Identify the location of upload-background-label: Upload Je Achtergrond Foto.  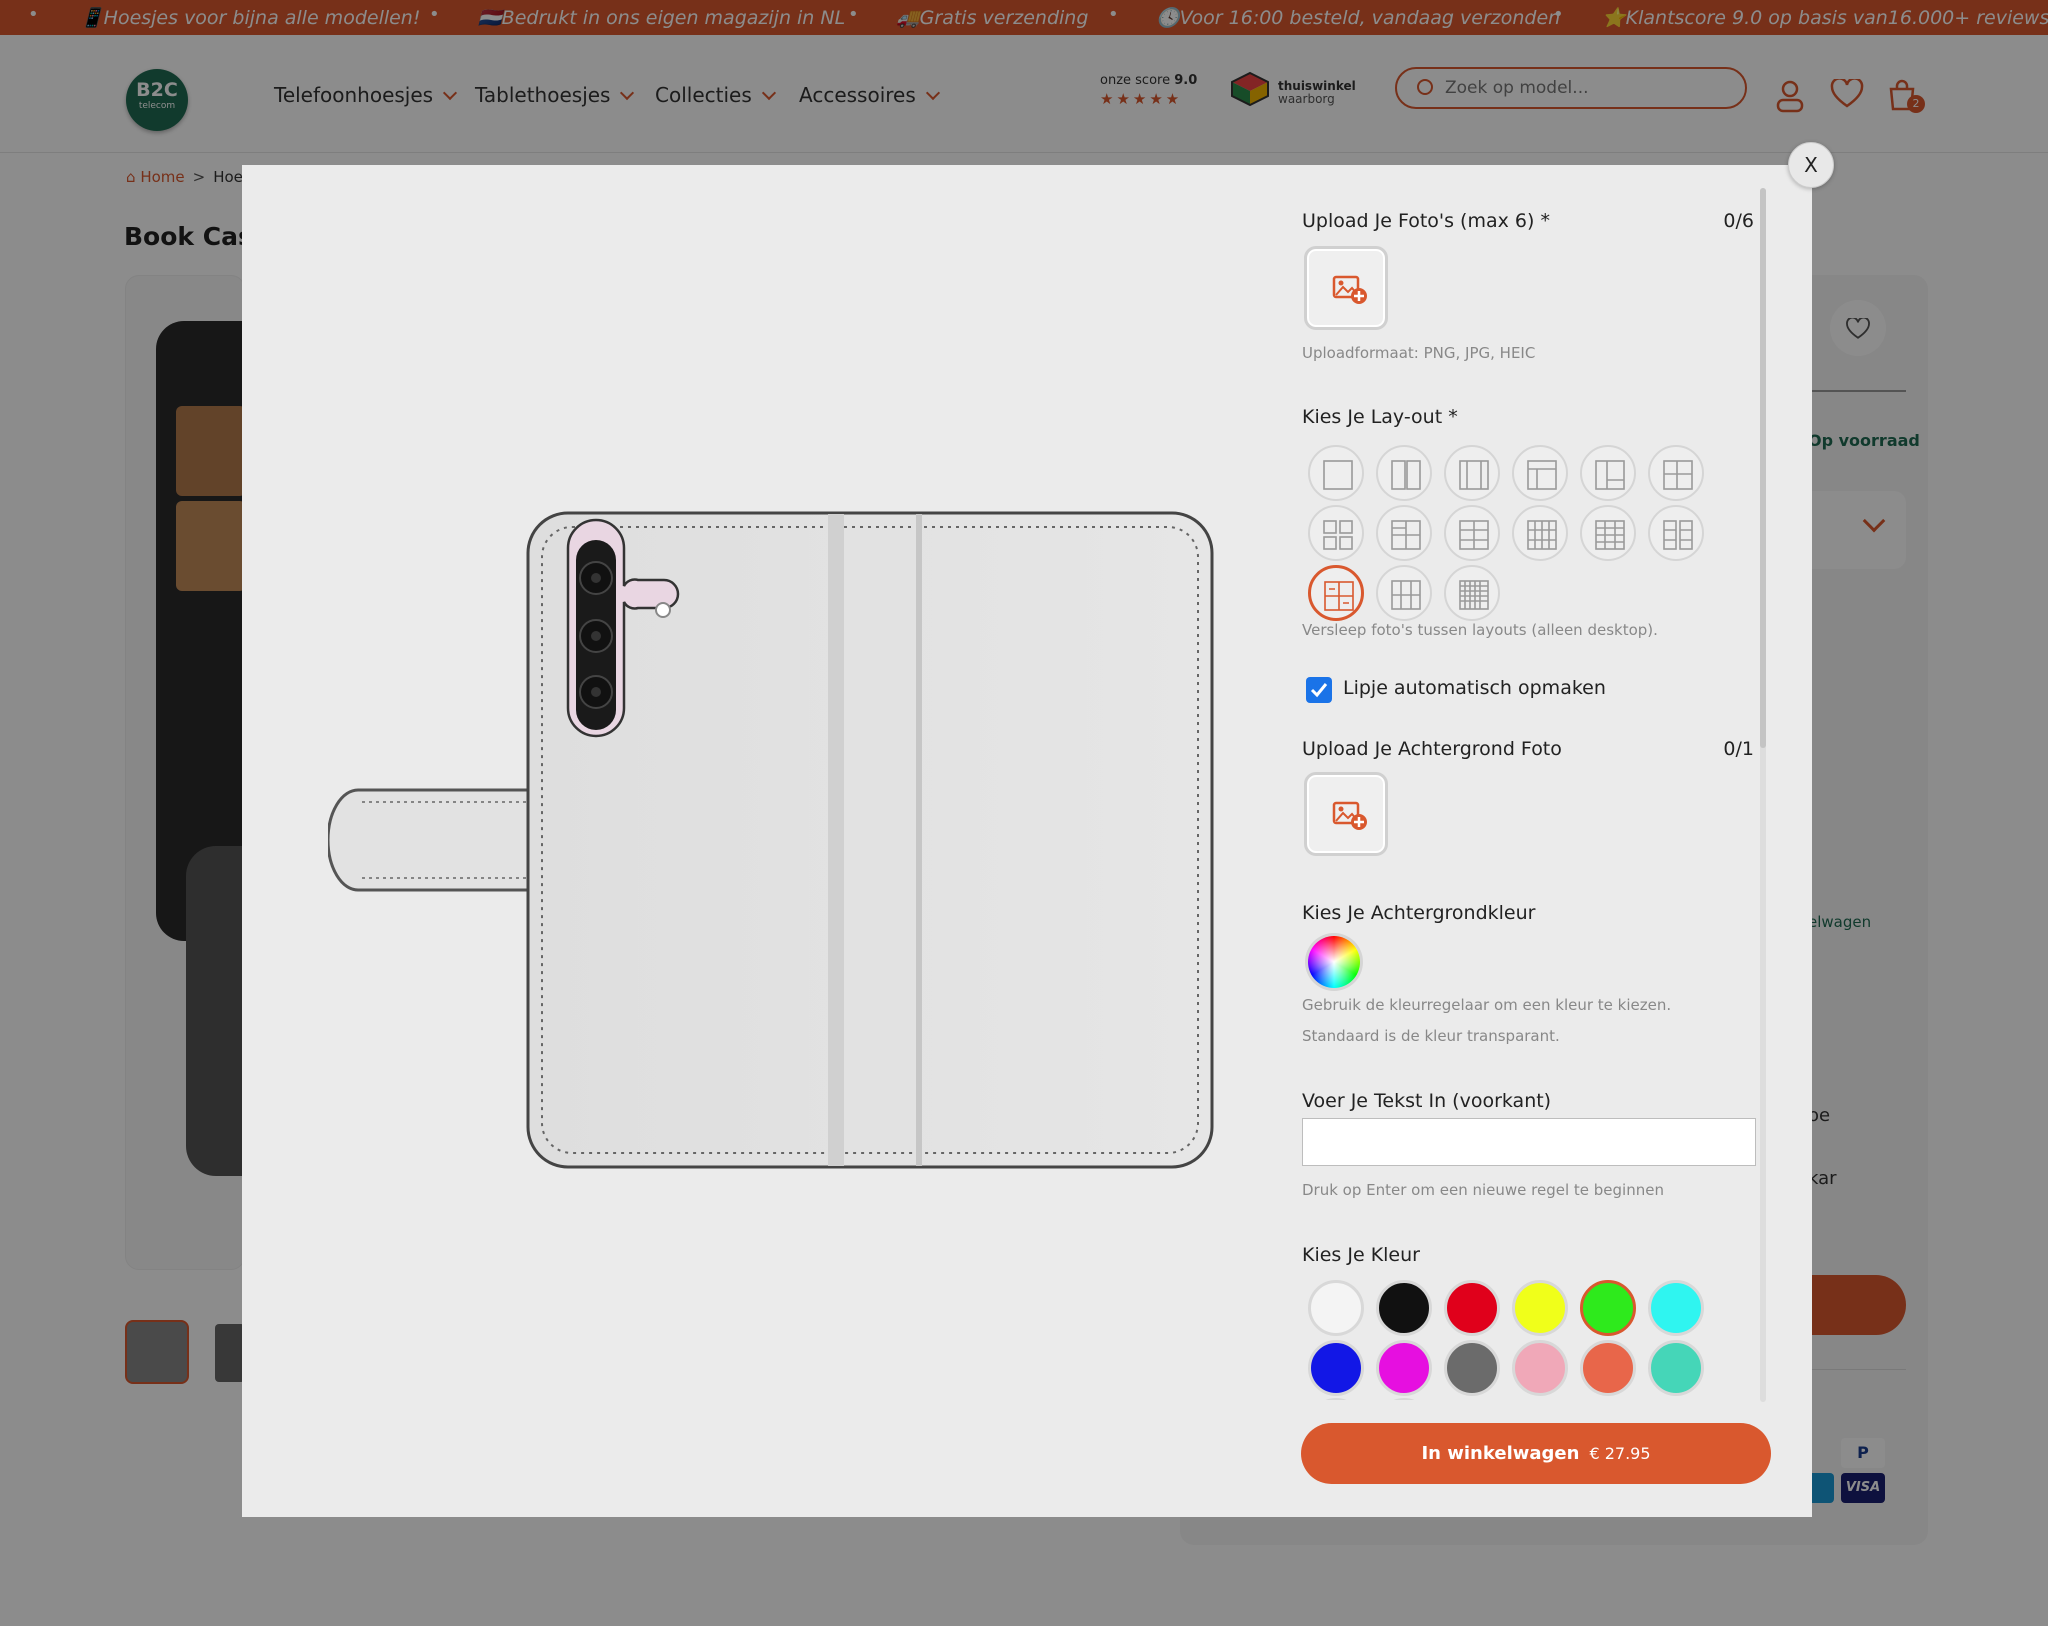
(1432, 749).